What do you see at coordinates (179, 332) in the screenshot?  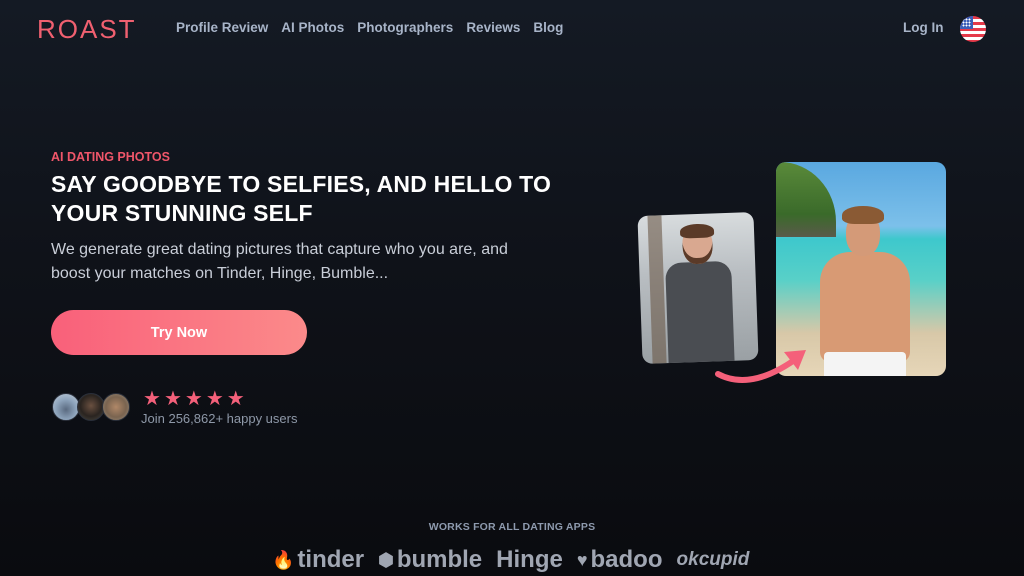 I see `try-now-button: Try Now` at bounding box center [179, 332].